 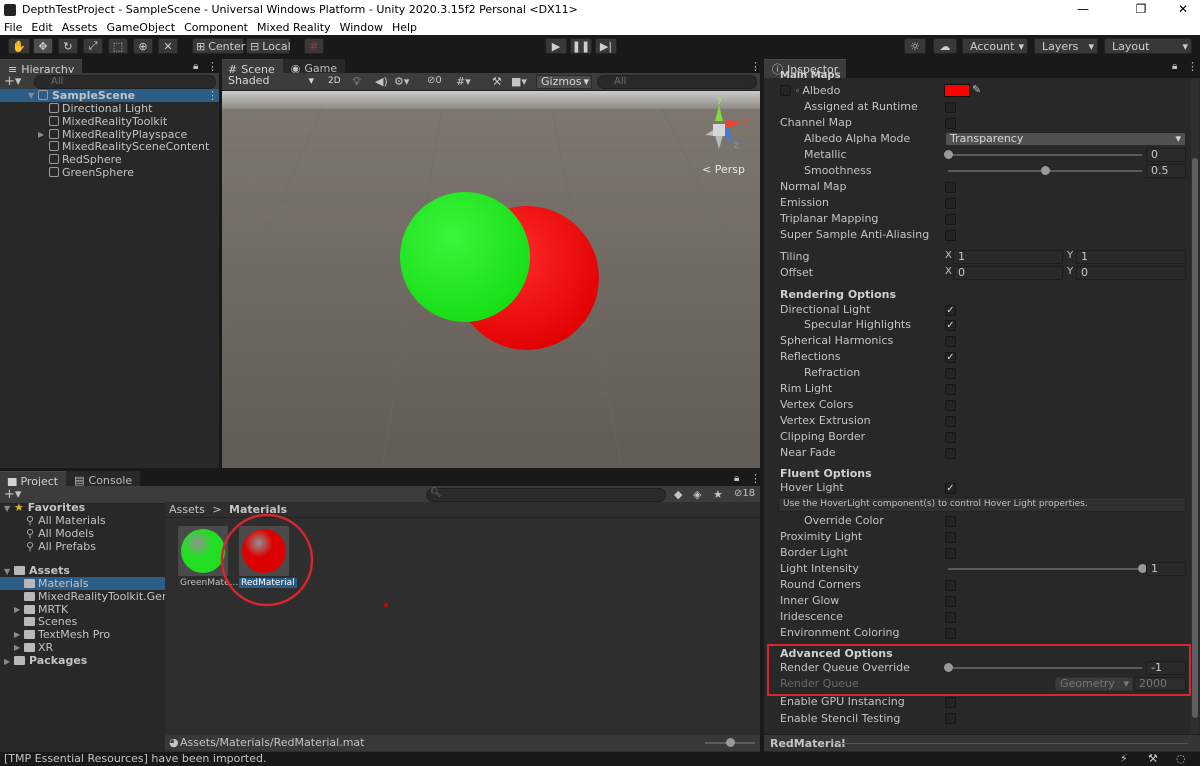 I want to click on render-queue-override-field: -1, so click(x=1166, y=668).